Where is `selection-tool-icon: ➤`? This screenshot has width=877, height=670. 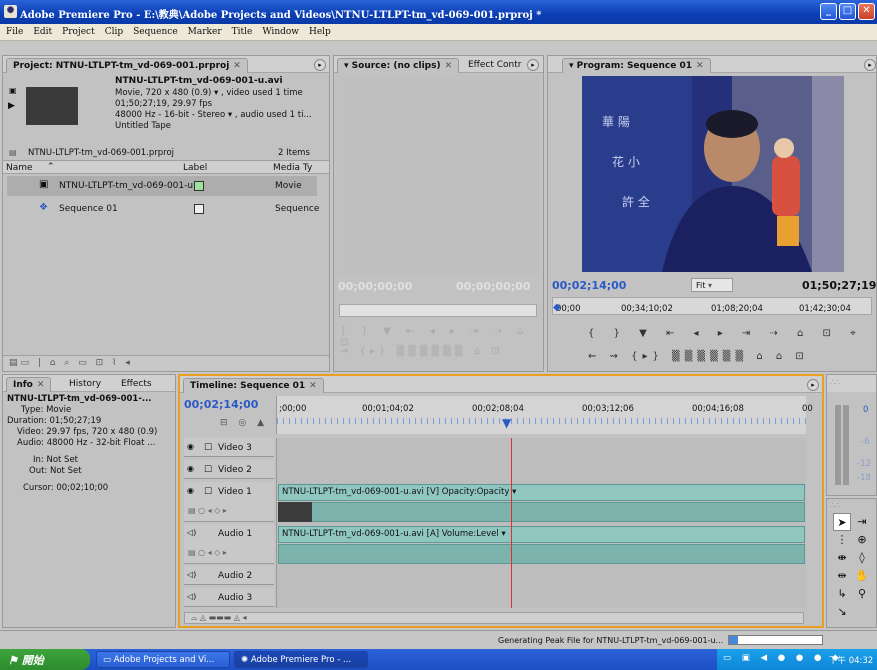
selection-tool-icon: ➤ is located at coordinates (842, 522).